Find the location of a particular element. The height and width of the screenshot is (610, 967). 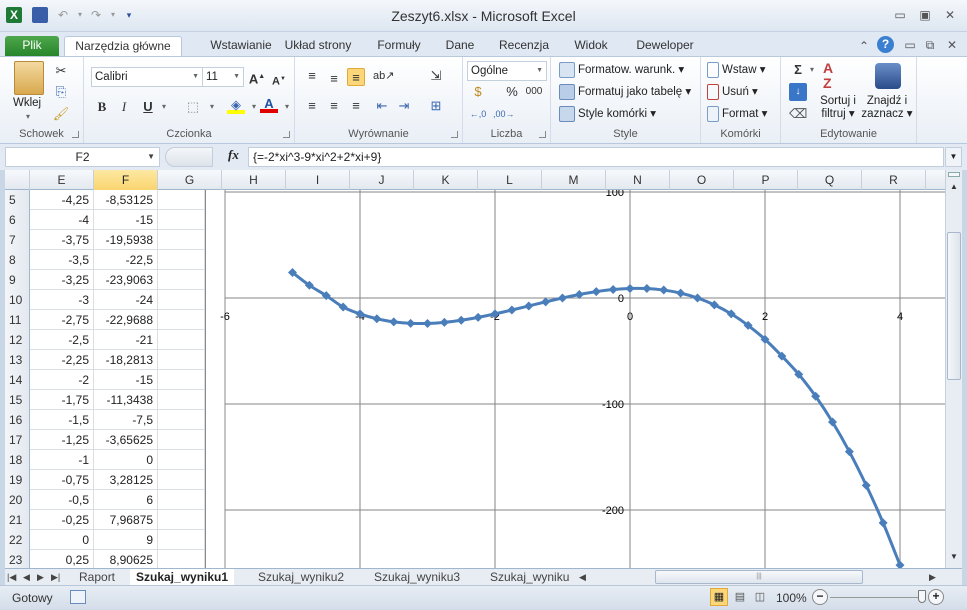

cell-e: -0,5 is located at coordinates (62, 500).